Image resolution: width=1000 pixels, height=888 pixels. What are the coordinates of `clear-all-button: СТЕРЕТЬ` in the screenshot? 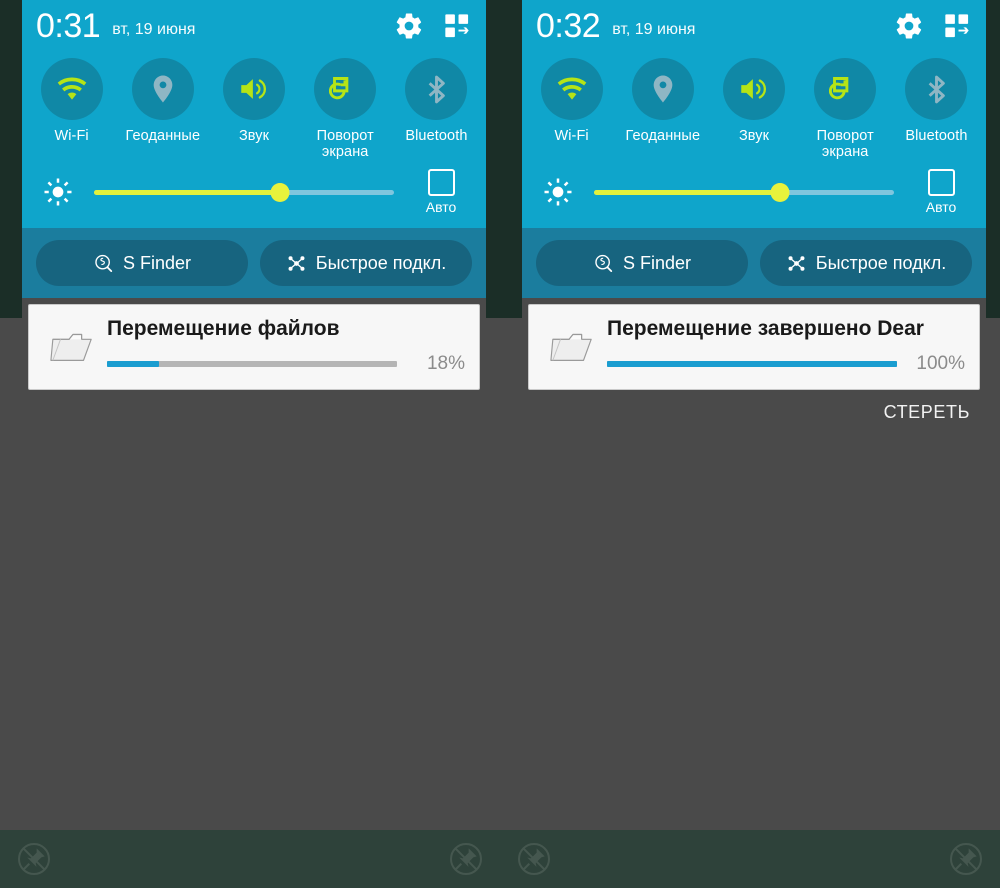 It's located at (927, 412).